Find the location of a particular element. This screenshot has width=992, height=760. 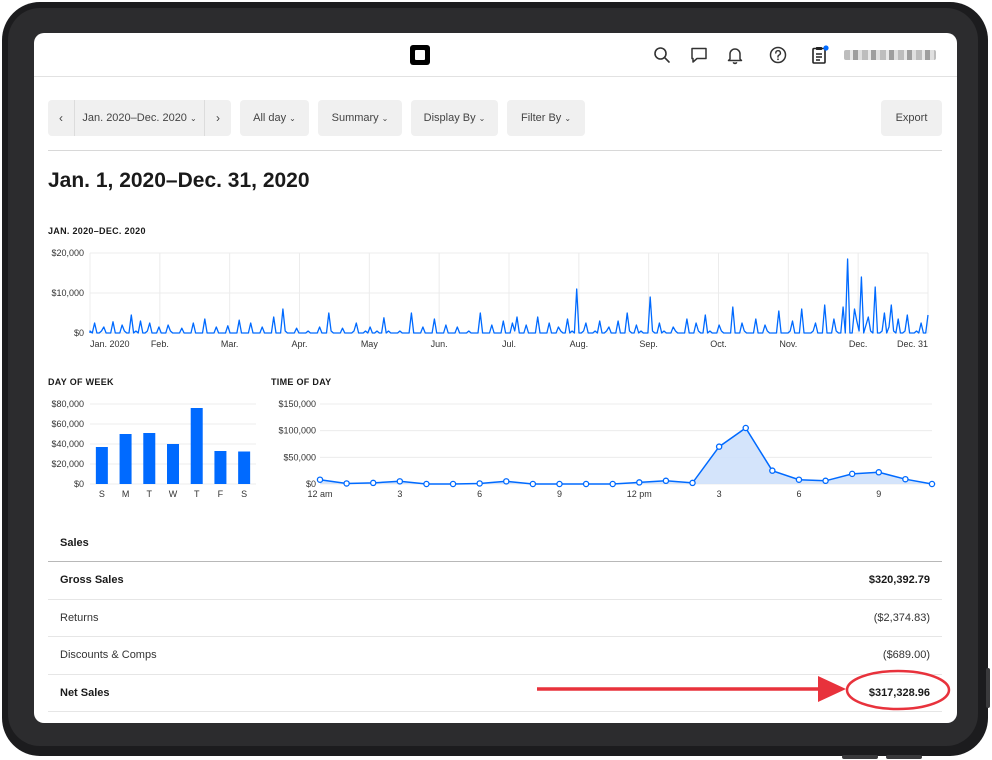

prev-range-button: ‹ is located at coordinates (61, 118).